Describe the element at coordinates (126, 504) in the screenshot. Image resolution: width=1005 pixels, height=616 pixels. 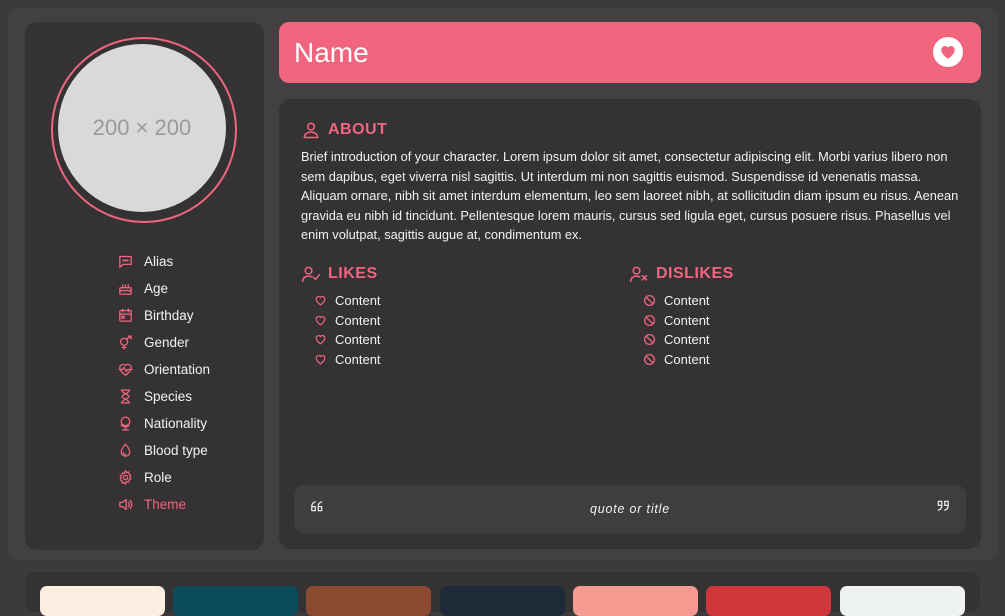
I see `speaker-icon` at that location.